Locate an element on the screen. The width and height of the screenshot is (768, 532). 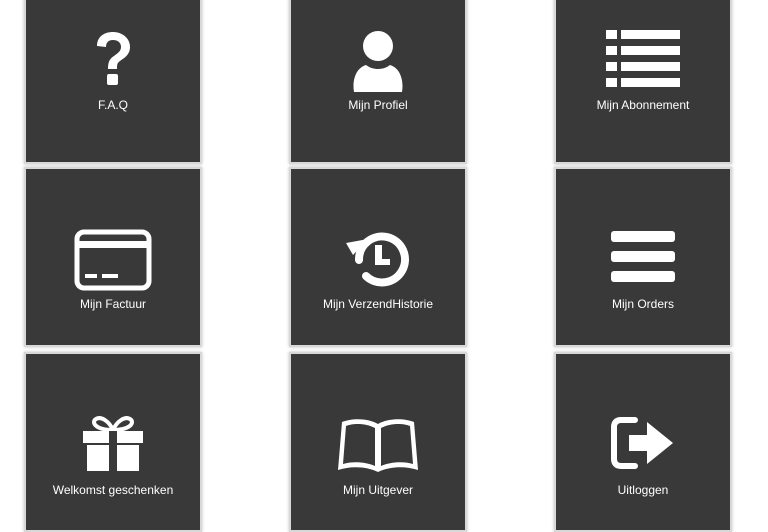
tile-faq: F.A.Q is located at coordinates (113, 82).